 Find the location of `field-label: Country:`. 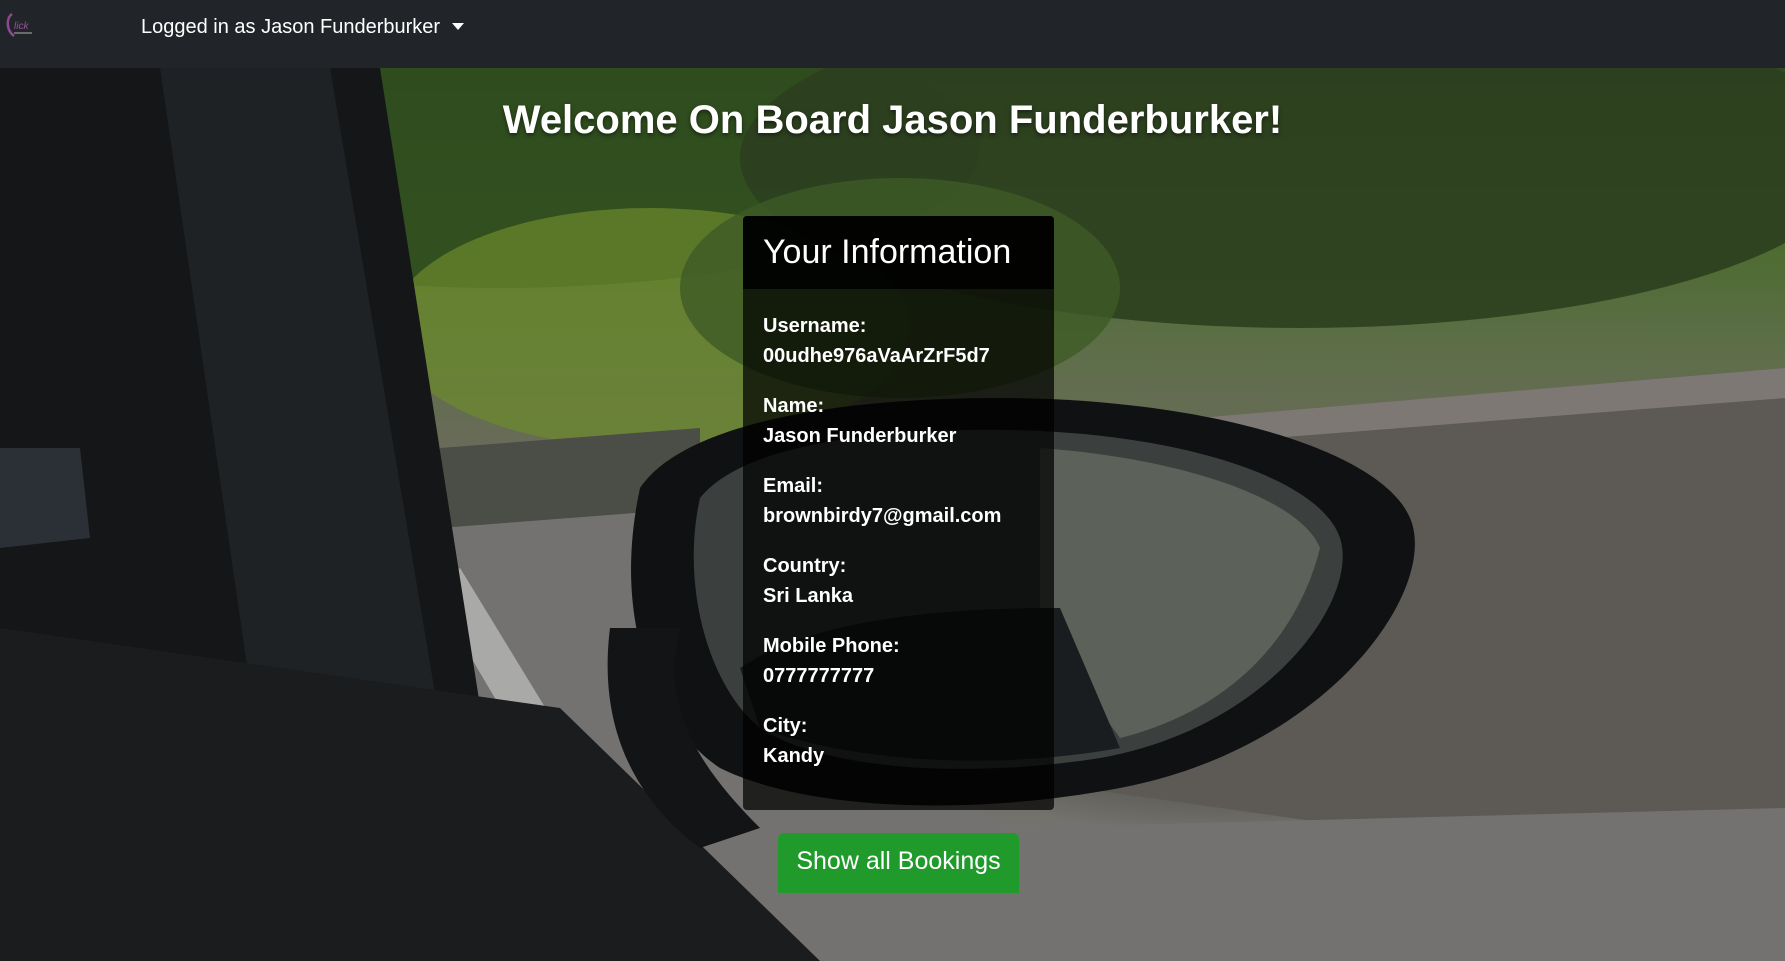

field-label: Country: is located at coordinates (805, 566).